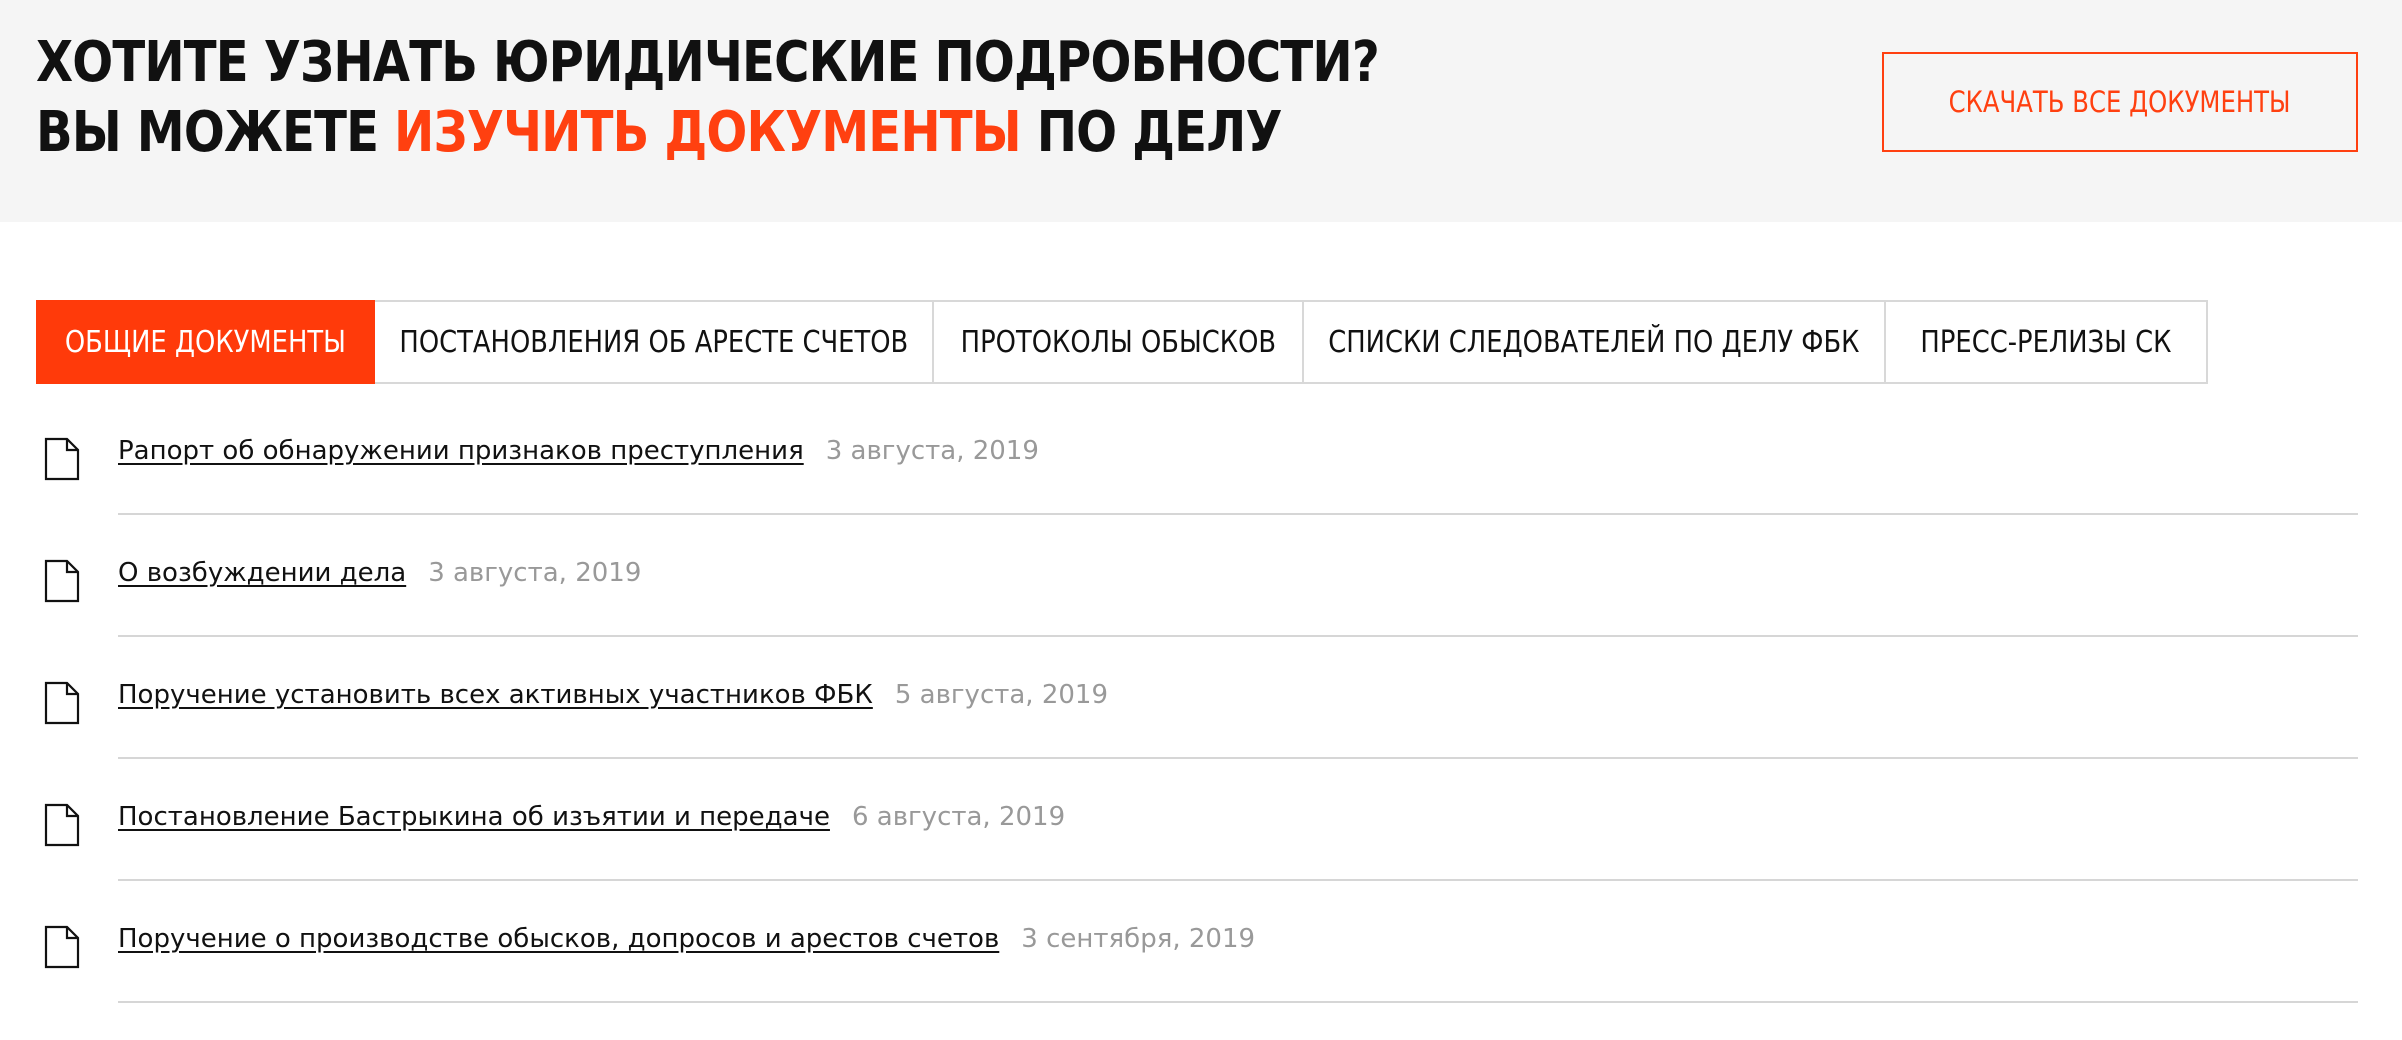  I want to click on tab-account-arrest-resolutions: ПОСТАНОВЛЕНИЯ ОБ АРЕСТЕ СЧЕТОВ, so click(654, 342).